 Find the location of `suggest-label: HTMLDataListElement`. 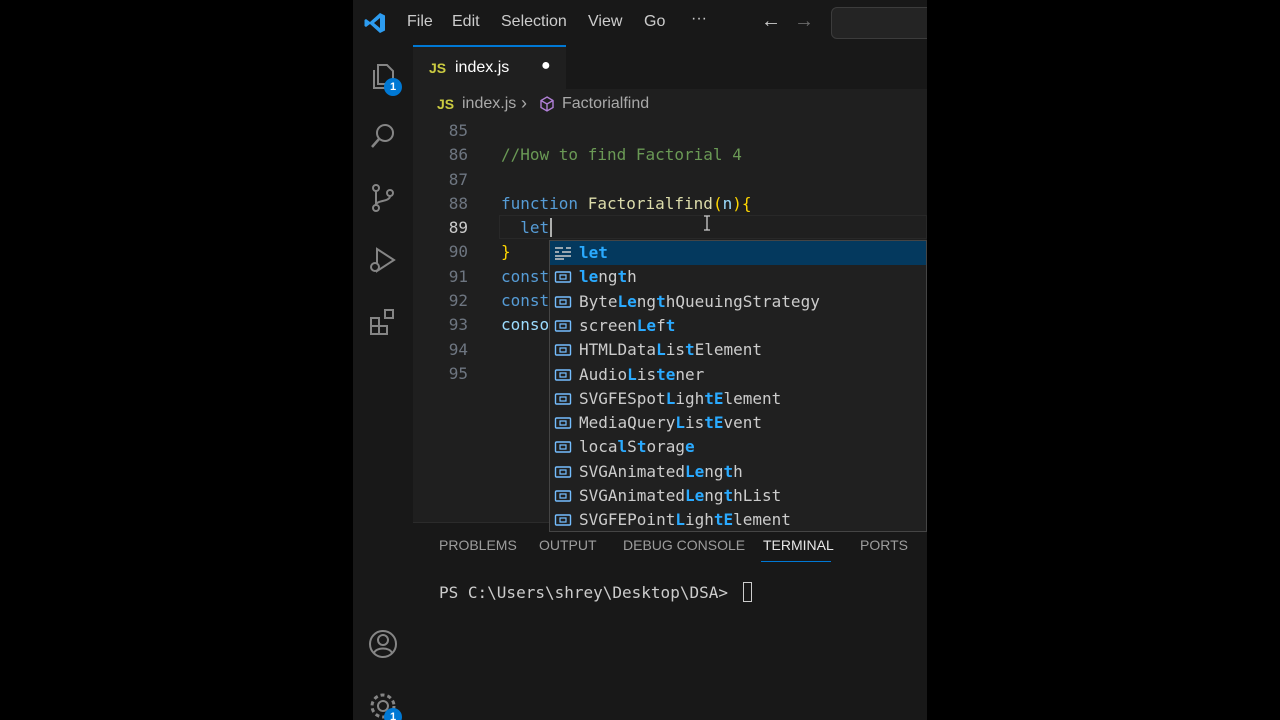

suggest-label: HTMLDataListElement is located at coordinates (670, 349).